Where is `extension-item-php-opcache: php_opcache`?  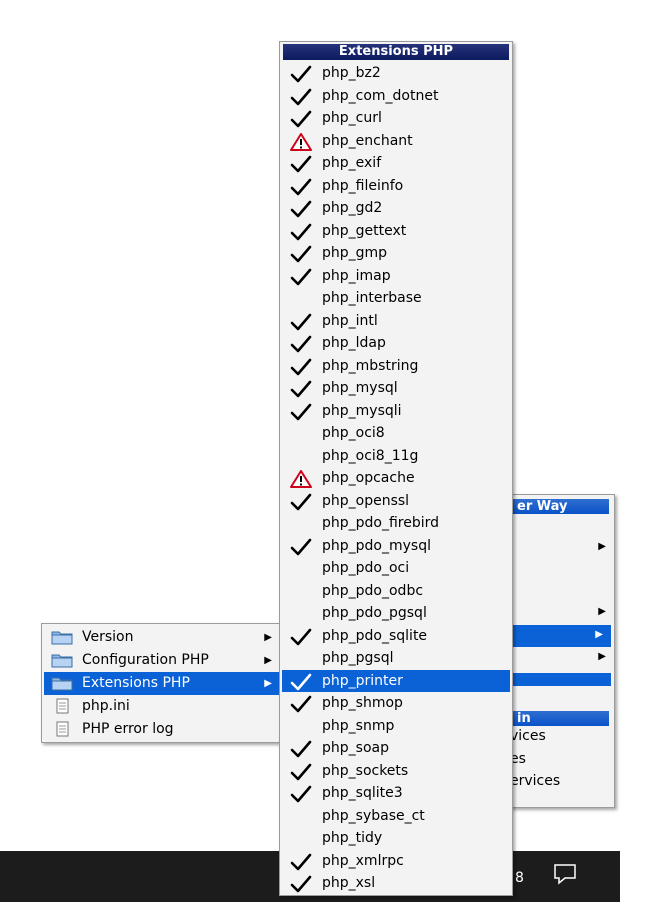
extension-item-php-opcache: php_opcache is located at coordinates (396, 478).